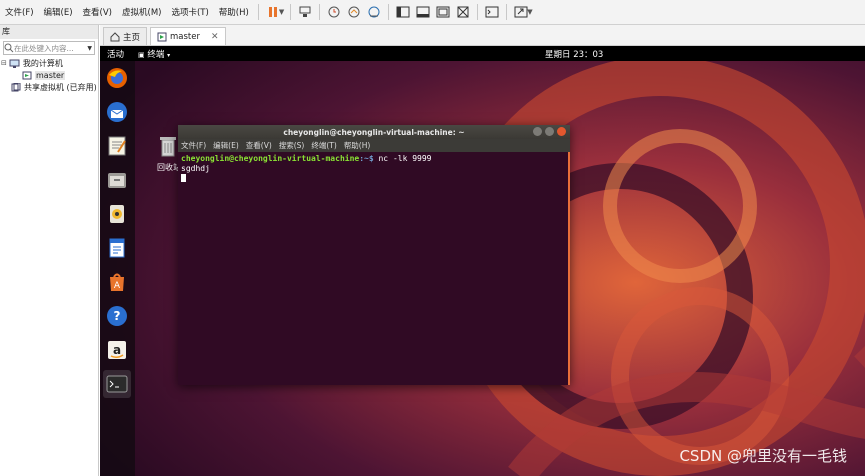 This screenshot has height=476, width=865. I want to click on dock-libreoffice-writer, so click(117, 248).